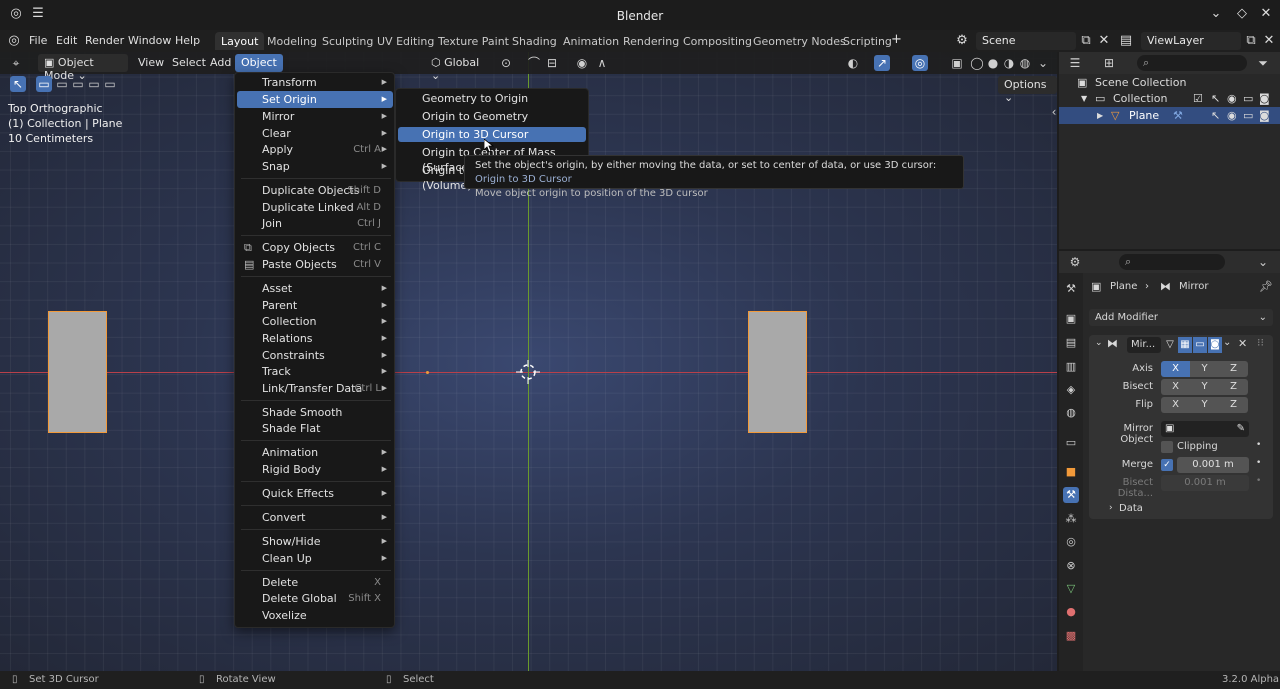 The image size is (1280, 689). I want to click on menu-item-delete: Delete X, so click(315, 582).